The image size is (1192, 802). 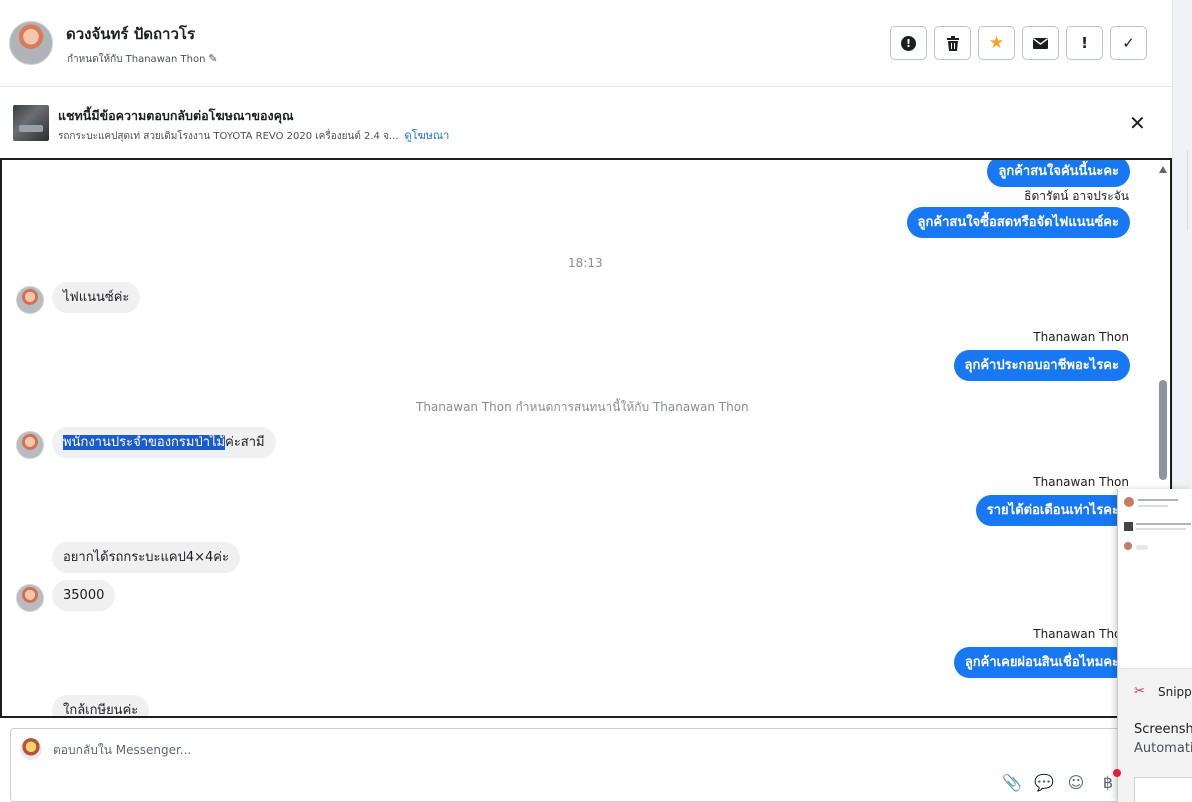 I want to click on incoming-message: อยากได้รถกระบะแคป4×4ค่ะ, so click(x=146, y=557).